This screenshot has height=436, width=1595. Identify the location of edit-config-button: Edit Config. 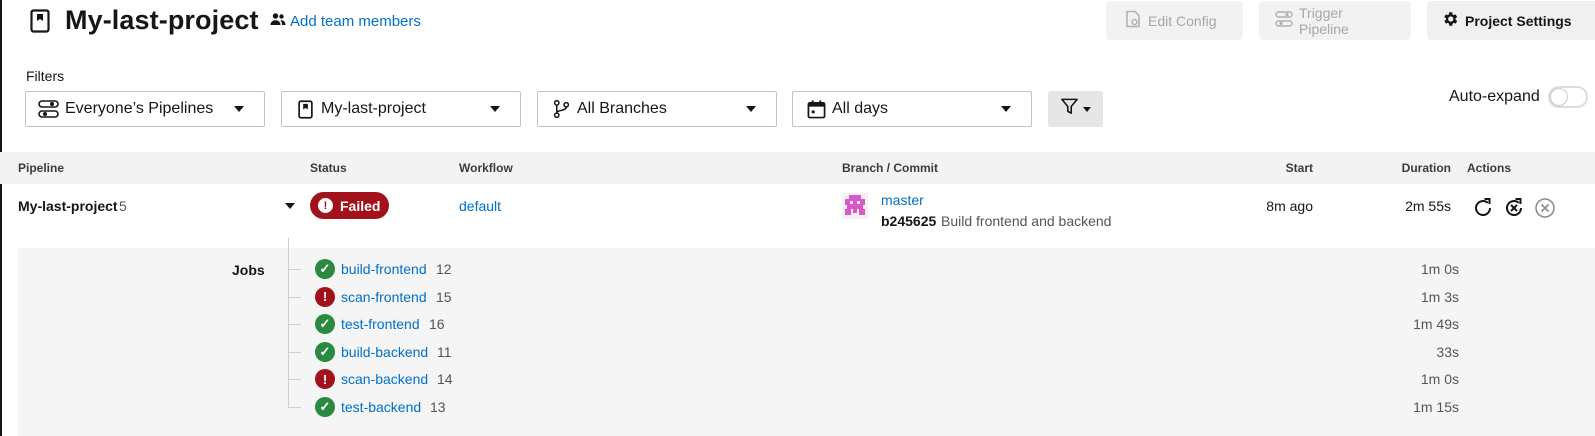
(1174, 20).